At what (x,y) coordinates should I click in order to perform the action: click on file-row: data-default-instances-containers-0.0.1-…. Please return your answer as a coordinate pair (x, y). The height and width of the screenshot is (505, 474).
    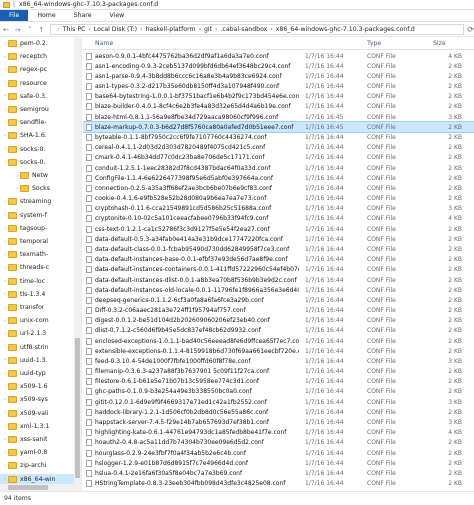
    Looking at the image, I should click on (278, 270).